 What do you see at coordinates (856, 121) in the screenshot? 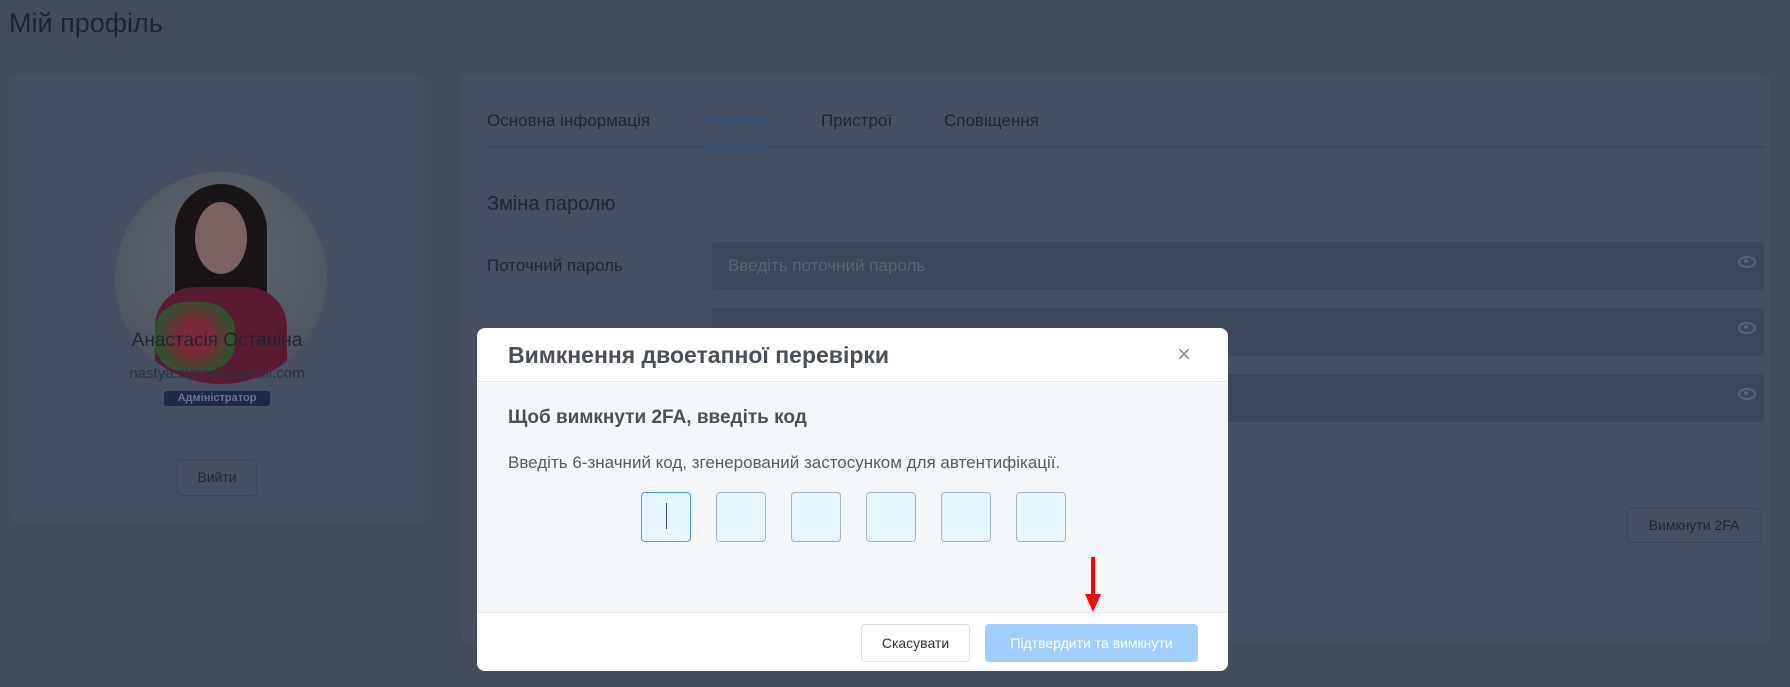
I see `tab-devices: Пристрої` at bounding box center [856, 121].